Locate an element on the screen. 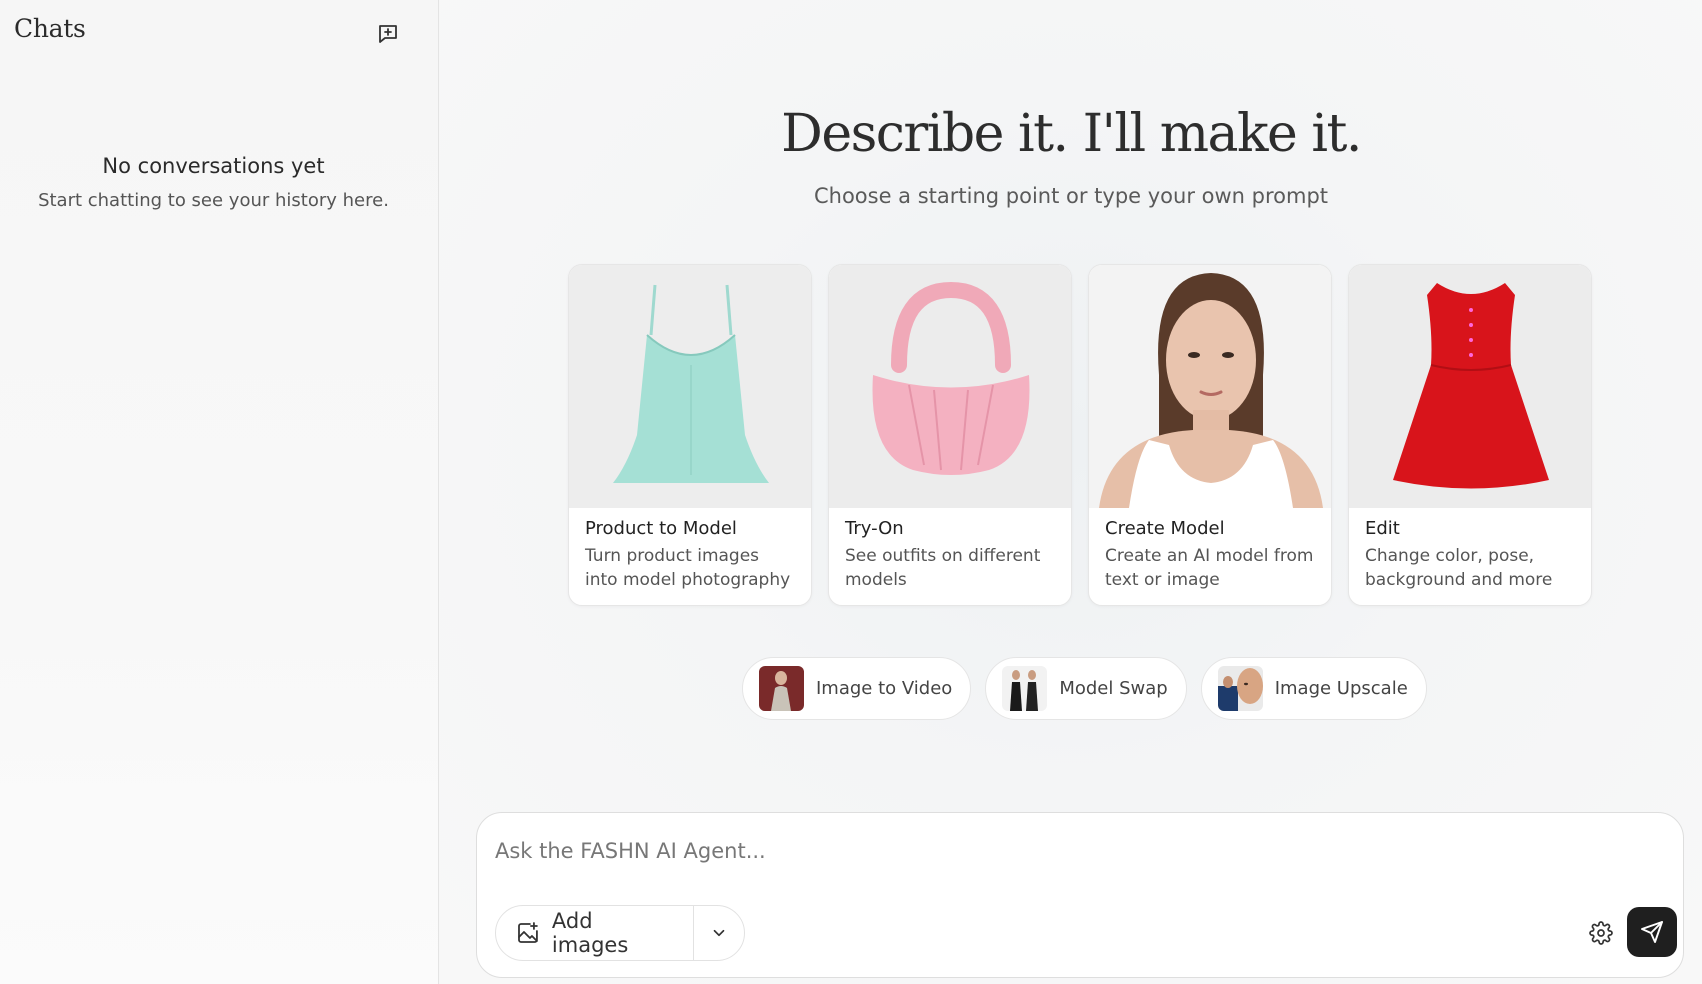  chip-image-upscale: Image Upscale is located at coordinates (1313, 688).